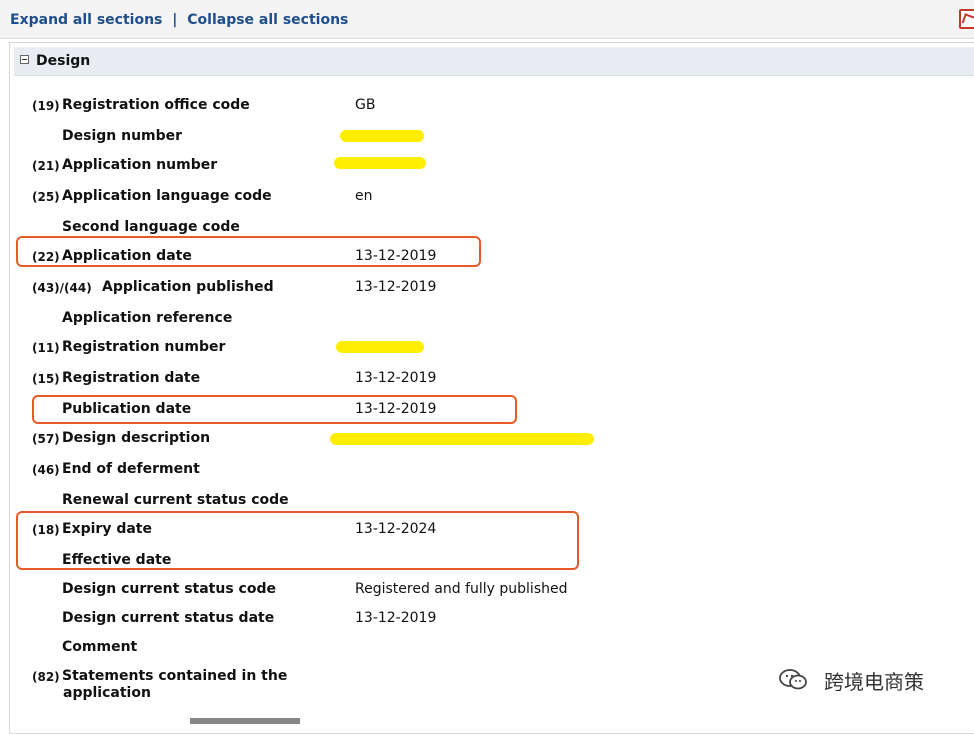  What do you see at coordinates (46, 439) in the screenshot?
I see `inid-code: (57)` at bounding box center [46, 439].